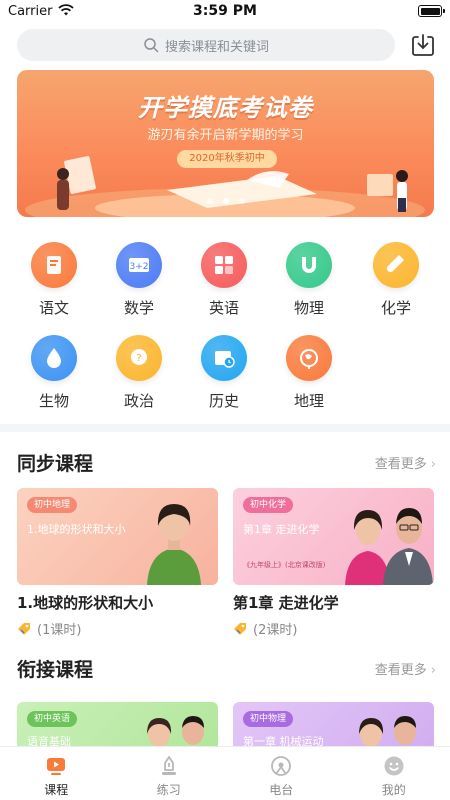 Image resolution: width=450 pixels, height=800 pixels. Describe the element at coordinates (281, 790) in the screenshot. I see `tab-label: 电台` at that location.